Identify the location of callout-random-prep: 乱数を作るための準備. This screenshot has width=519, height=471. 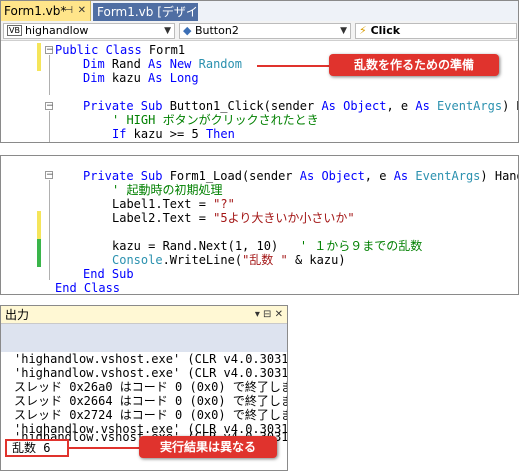
(414, 65).